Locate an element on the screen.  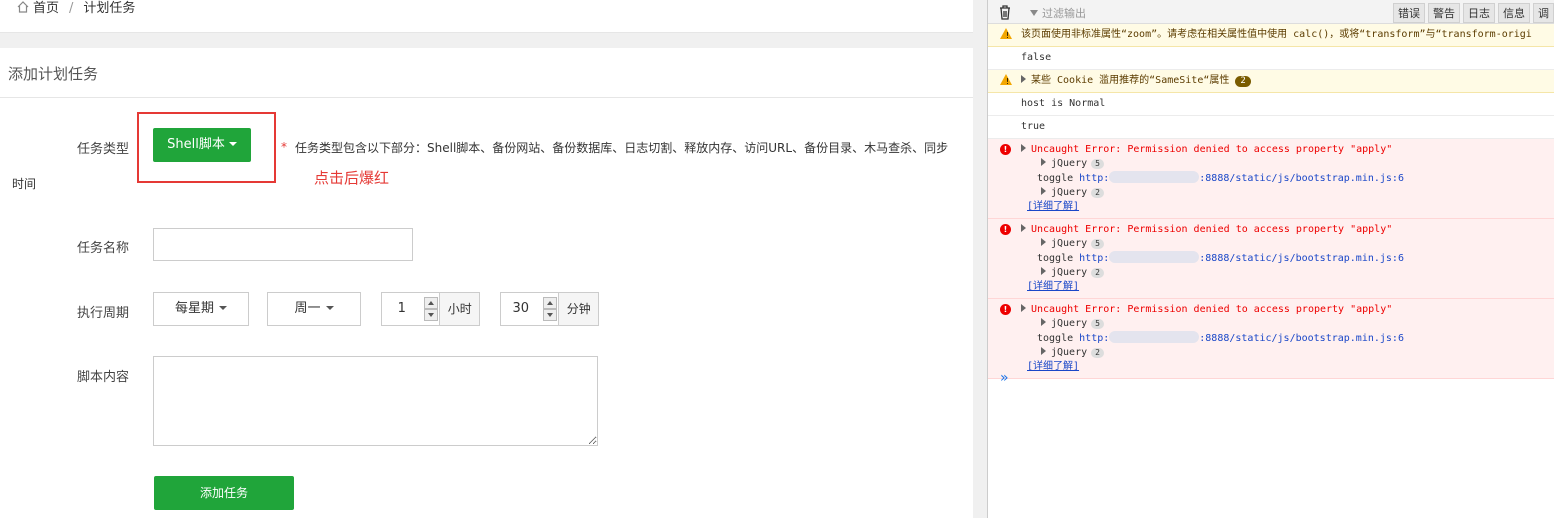
message-text: false is located at coordinates (1036, 57).